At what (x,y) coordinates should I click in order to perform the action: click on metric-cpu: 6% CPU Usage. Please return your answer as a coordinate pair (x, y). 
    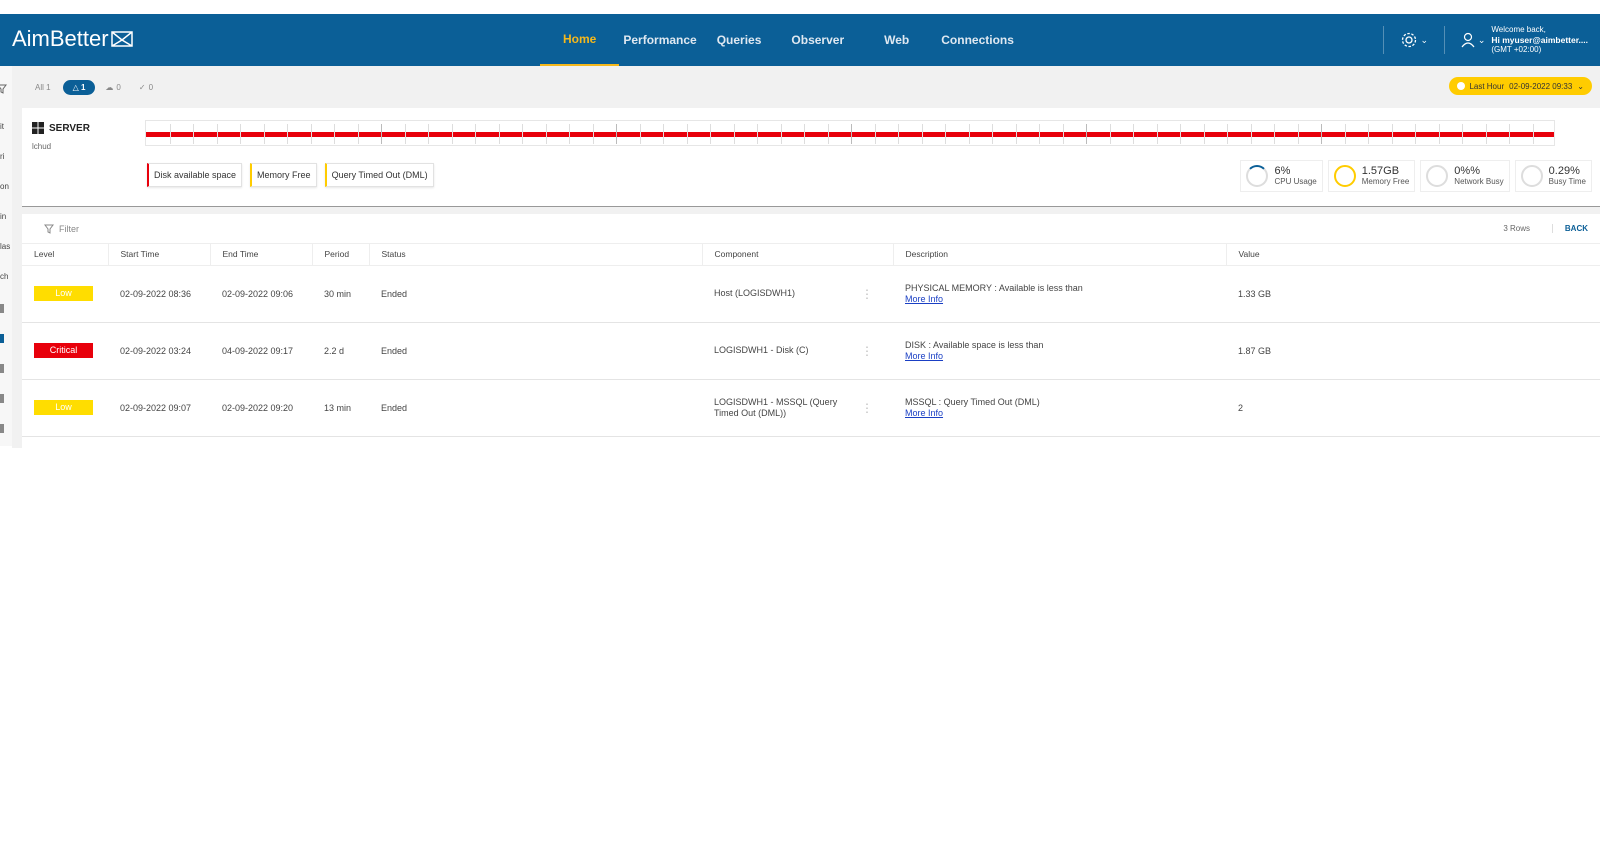
    Looking at the image, I should click on (1281, 176).